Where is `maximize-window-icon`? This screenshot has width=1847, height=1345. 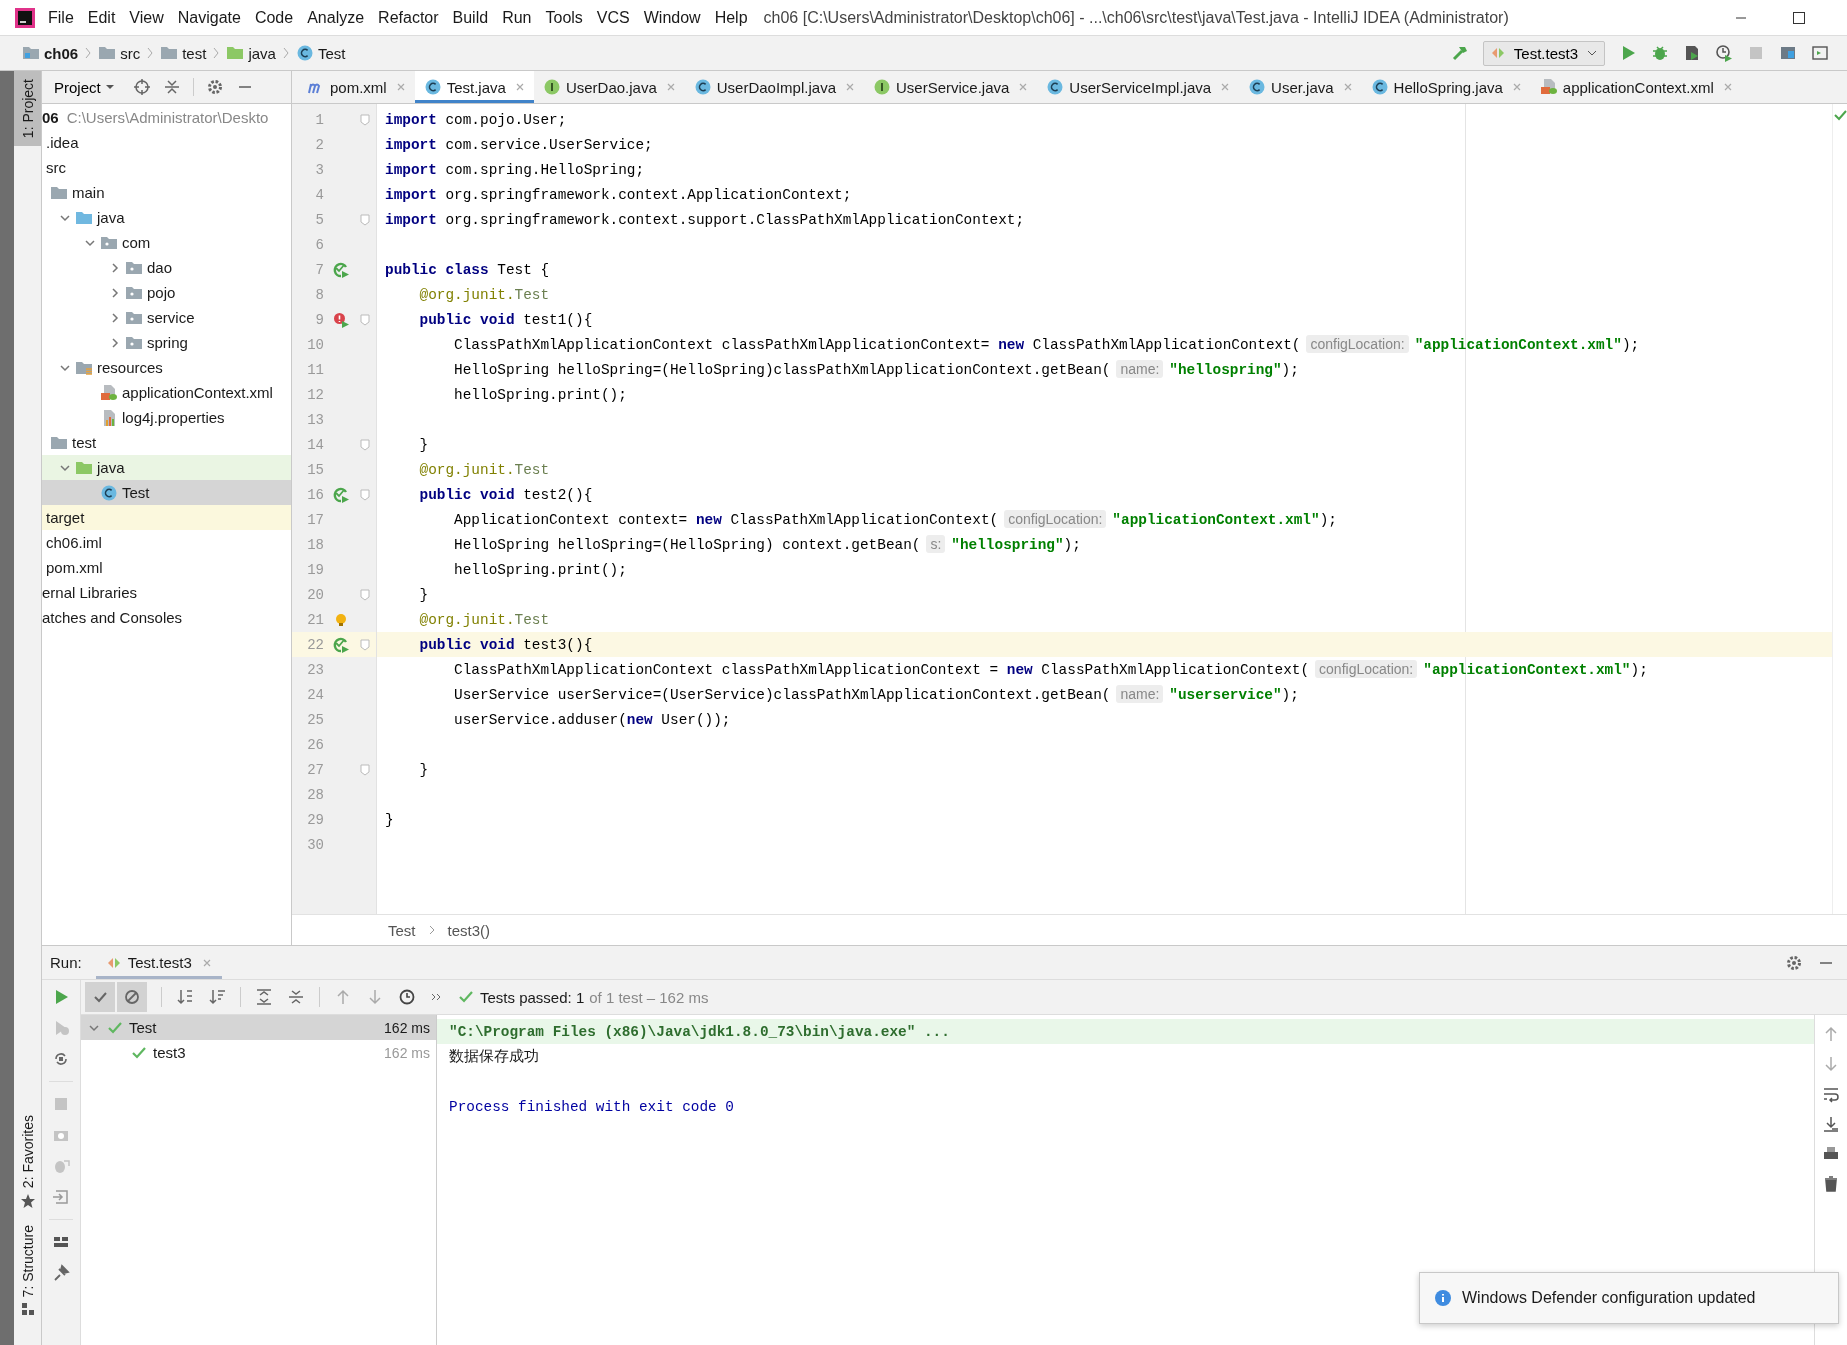 maximize-window-icon is located at coordinates (1799, 17).